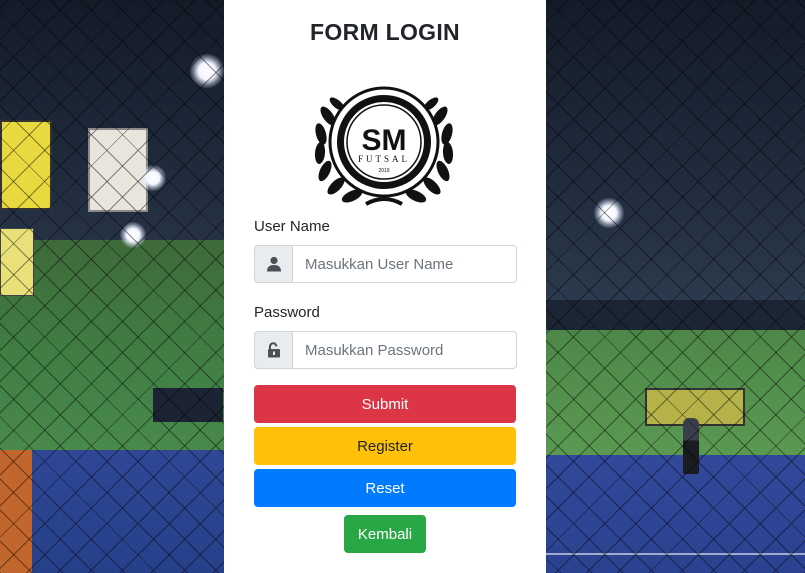 This screenshot has width=805, height=573. I want to click on username-icon-box, so click(273, 264).